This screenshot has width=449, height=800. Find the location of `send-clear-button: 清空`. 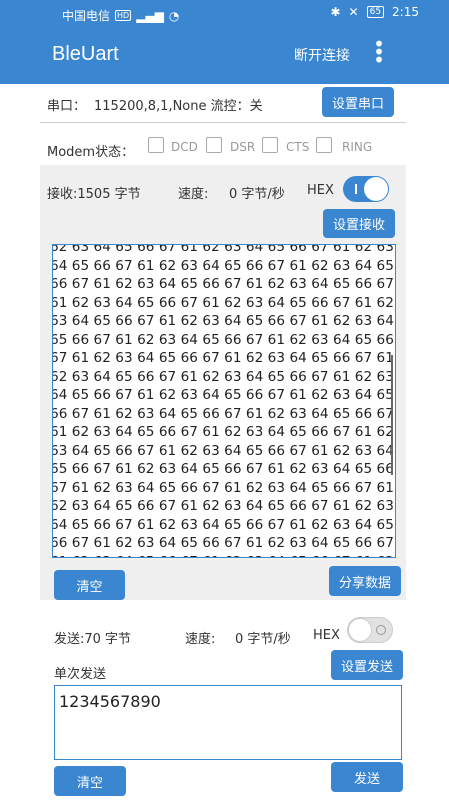

send-clear-button: 清空 is located at coordinates (90, 781).